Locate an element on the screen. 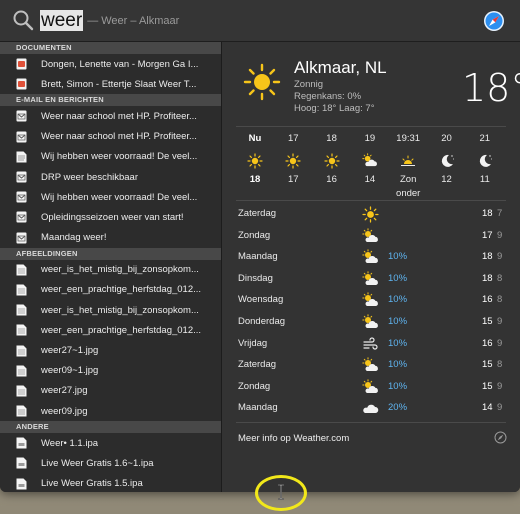  result-item: Live Weer Gratis 1.5.ipa is located at coordinates (110, 483).